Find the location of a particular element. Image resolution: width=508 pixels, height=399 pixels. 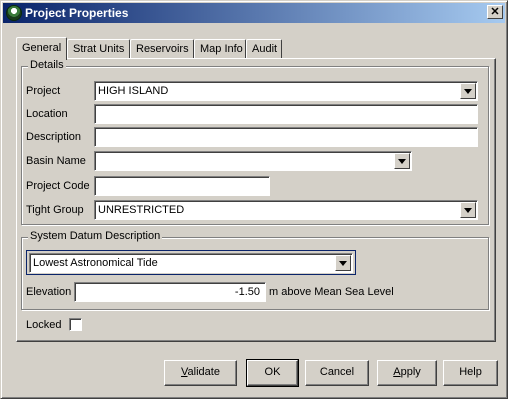

description-input is located at coordinates (286, 137).